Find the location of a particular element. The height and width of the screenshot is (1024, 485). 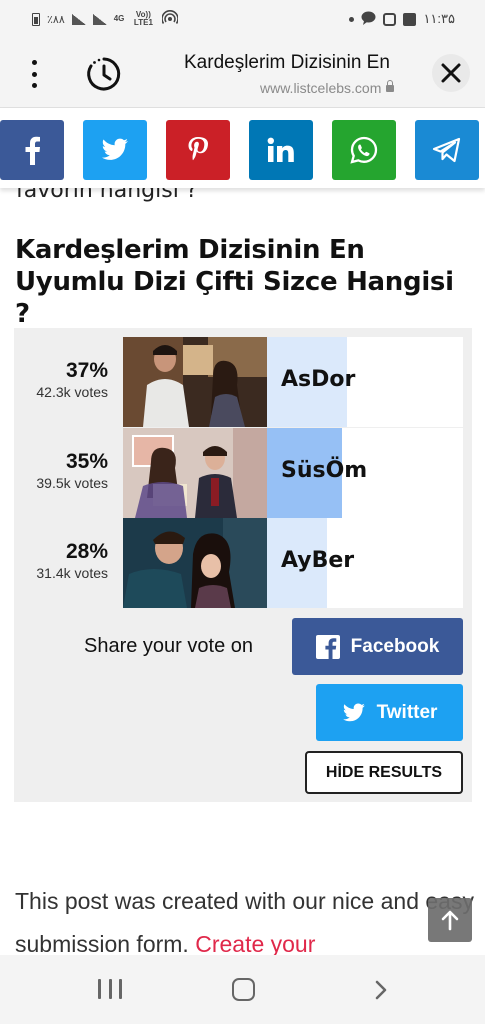

share-vote-label: Share your vote on is located at coordinates (168, 646).